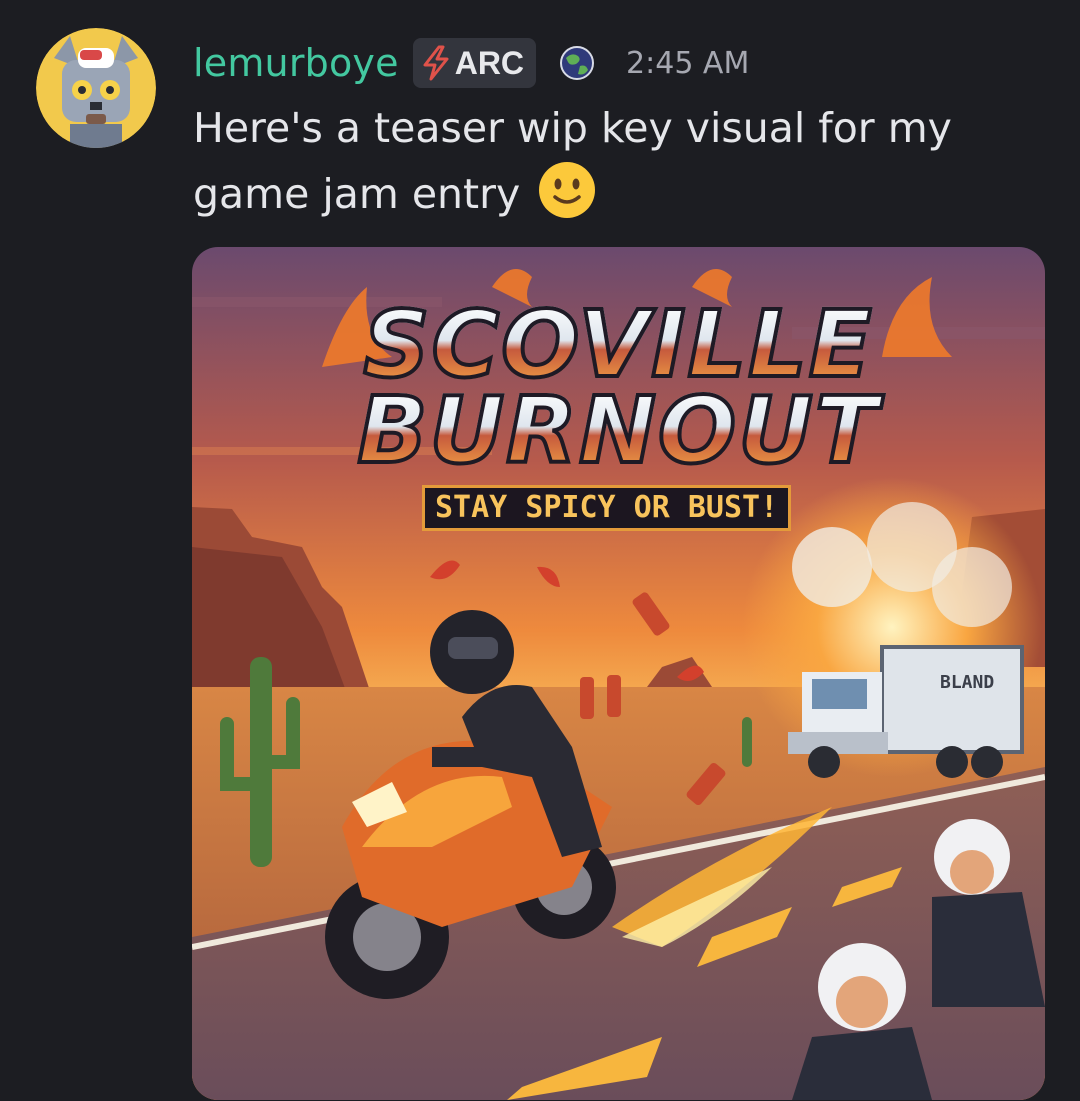 The height and width of the screenshot is (1101, 1080). I want to click on server-tag: ARC, so click(474, 63).